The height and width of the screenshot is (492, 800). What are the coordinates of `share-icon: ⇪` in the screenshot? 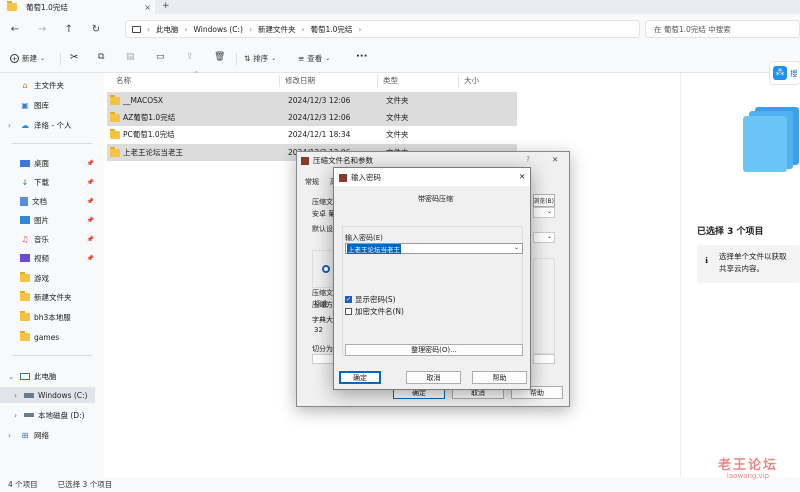 It's located at (190, 57).